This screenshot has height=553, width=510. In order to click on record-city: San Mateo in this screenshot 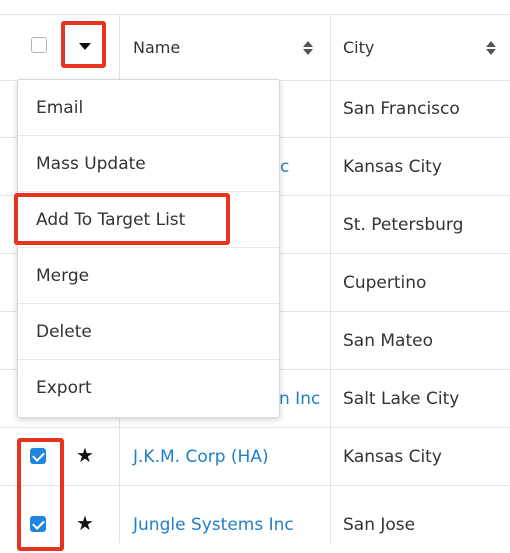, I will do `click(388, 340)`.